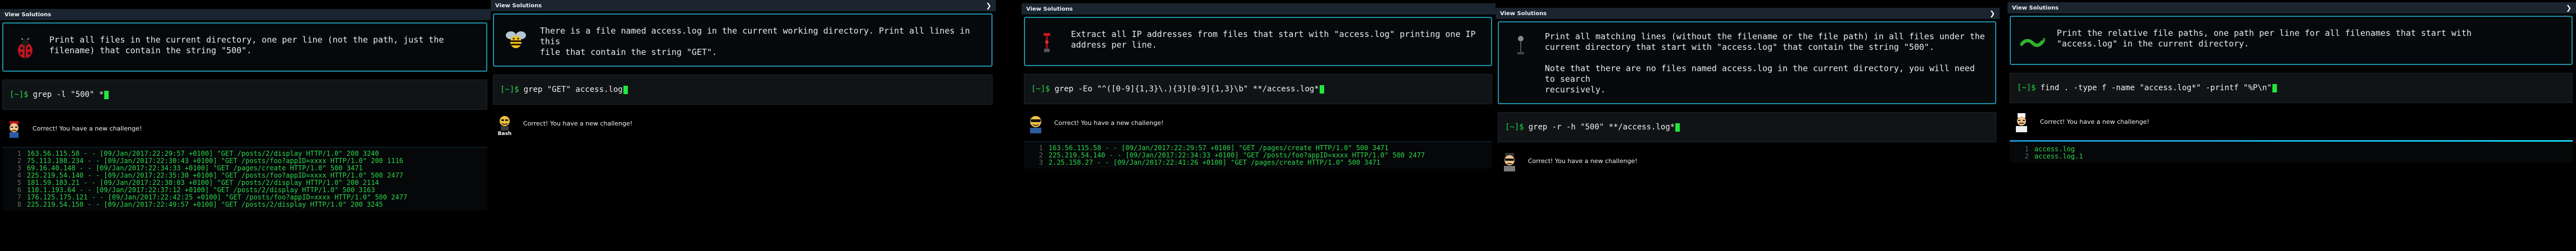  I want to click on command-text: grep -l "500" *, so click(68, 94).